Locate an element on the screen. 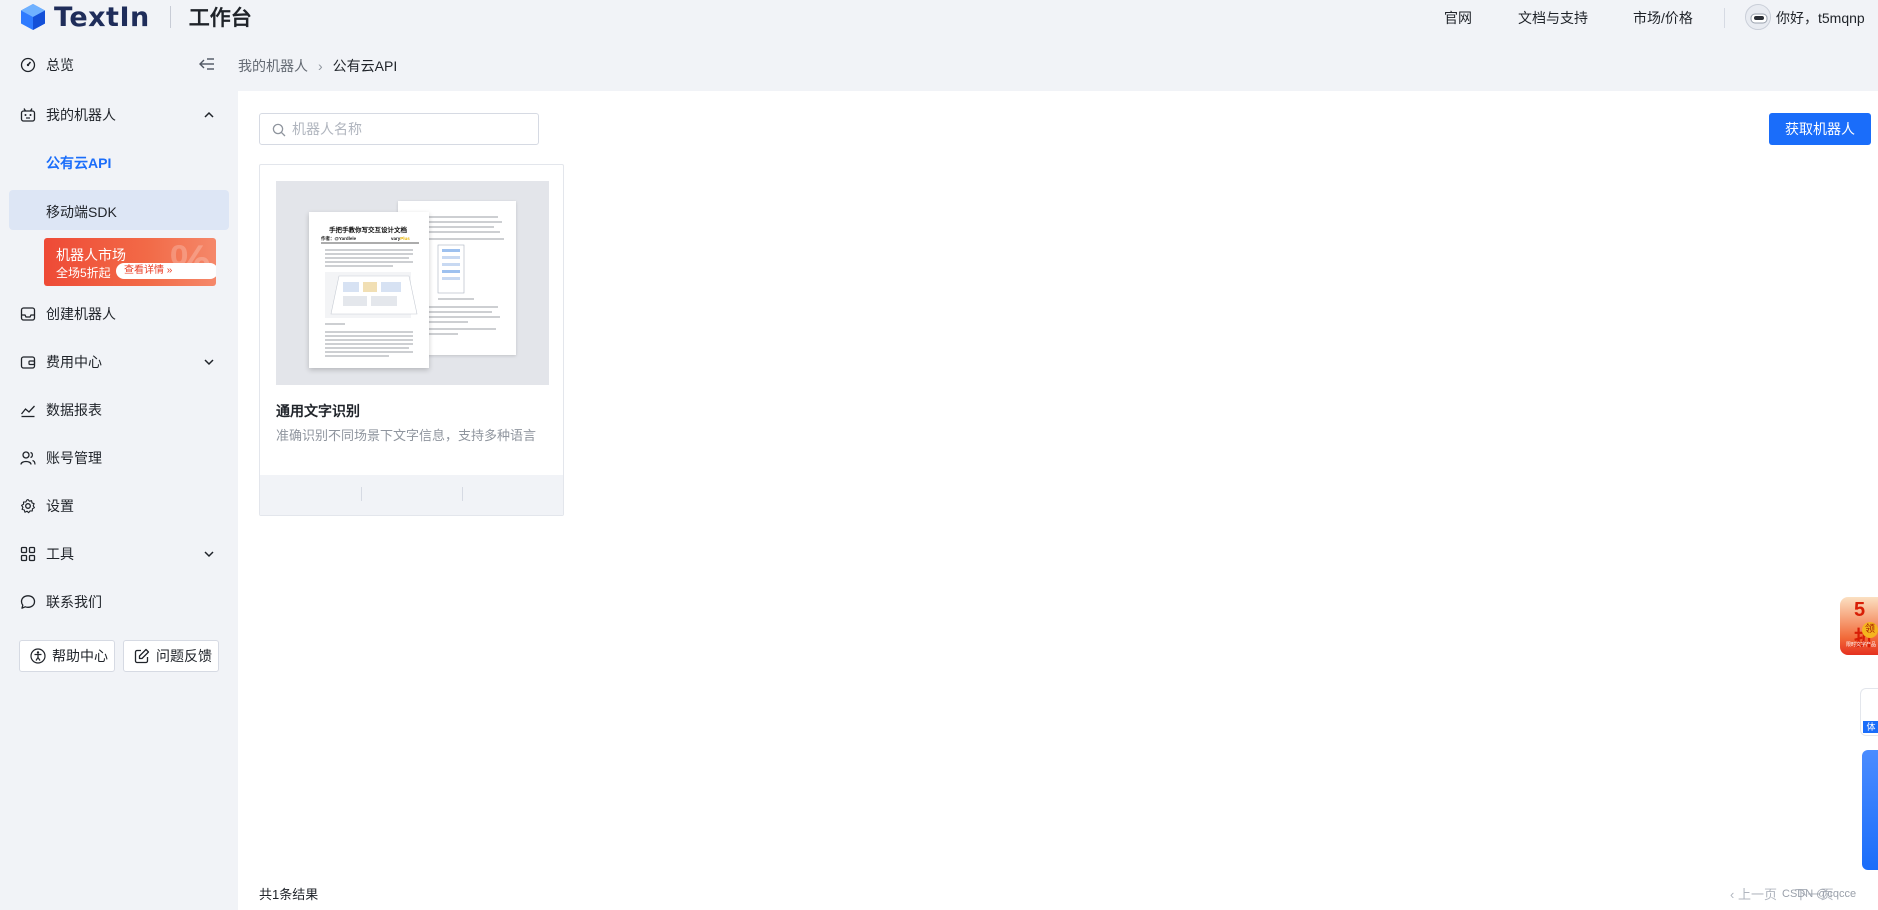 The height and width of the screenshot is (910, 1878). sidebar-item-billing-center: 费用中心 is located at coordinates (119, 362).